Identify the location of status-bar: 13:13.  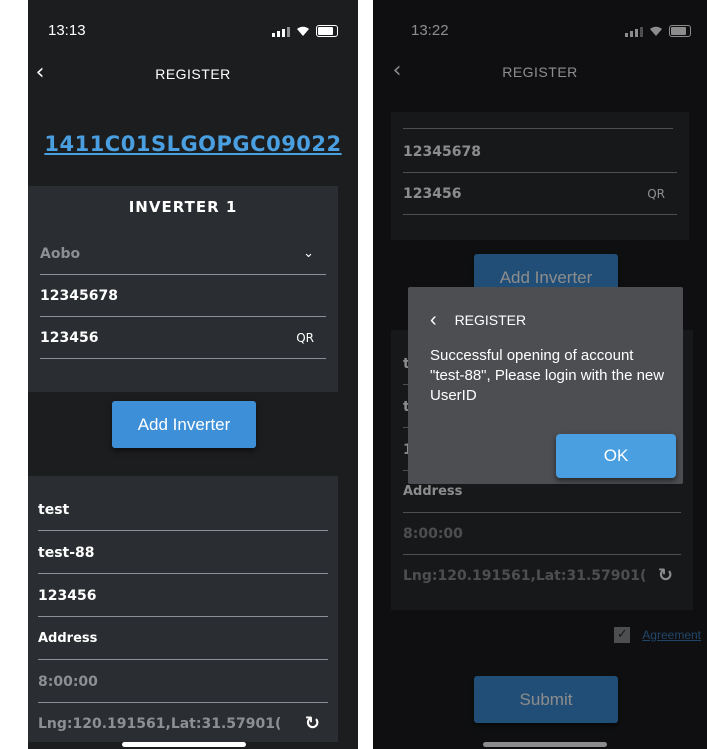
(193, 32).